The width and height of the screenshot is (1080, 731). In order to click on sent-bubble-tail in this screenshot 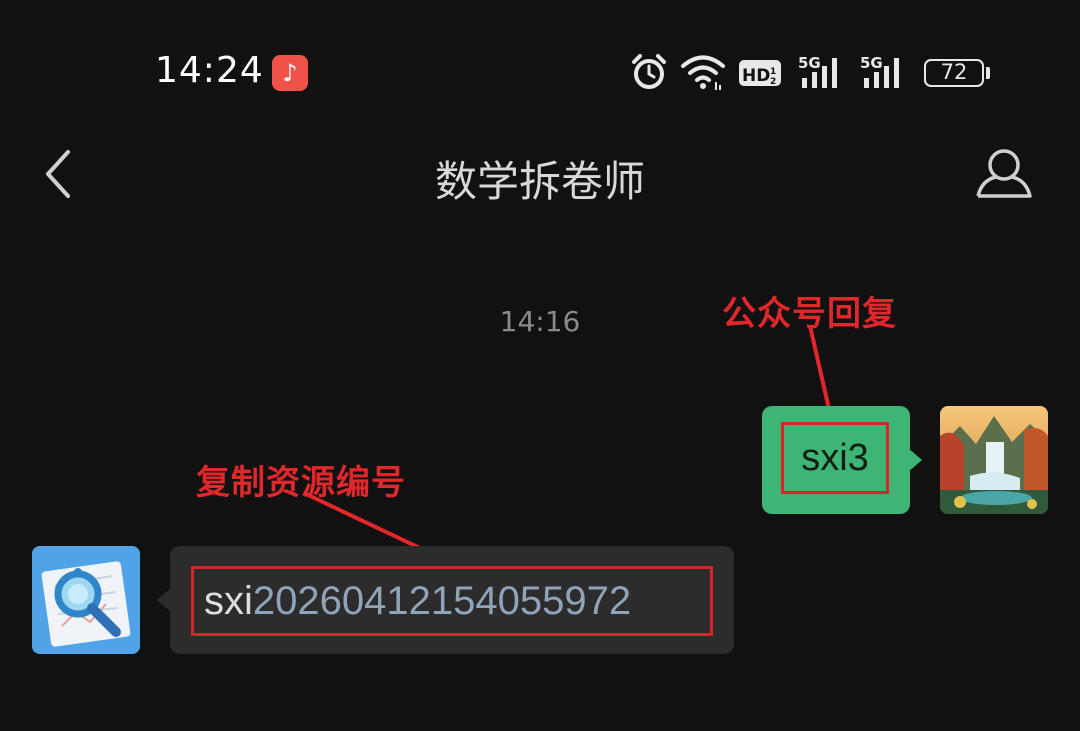, I will do `click(915, 460)`.